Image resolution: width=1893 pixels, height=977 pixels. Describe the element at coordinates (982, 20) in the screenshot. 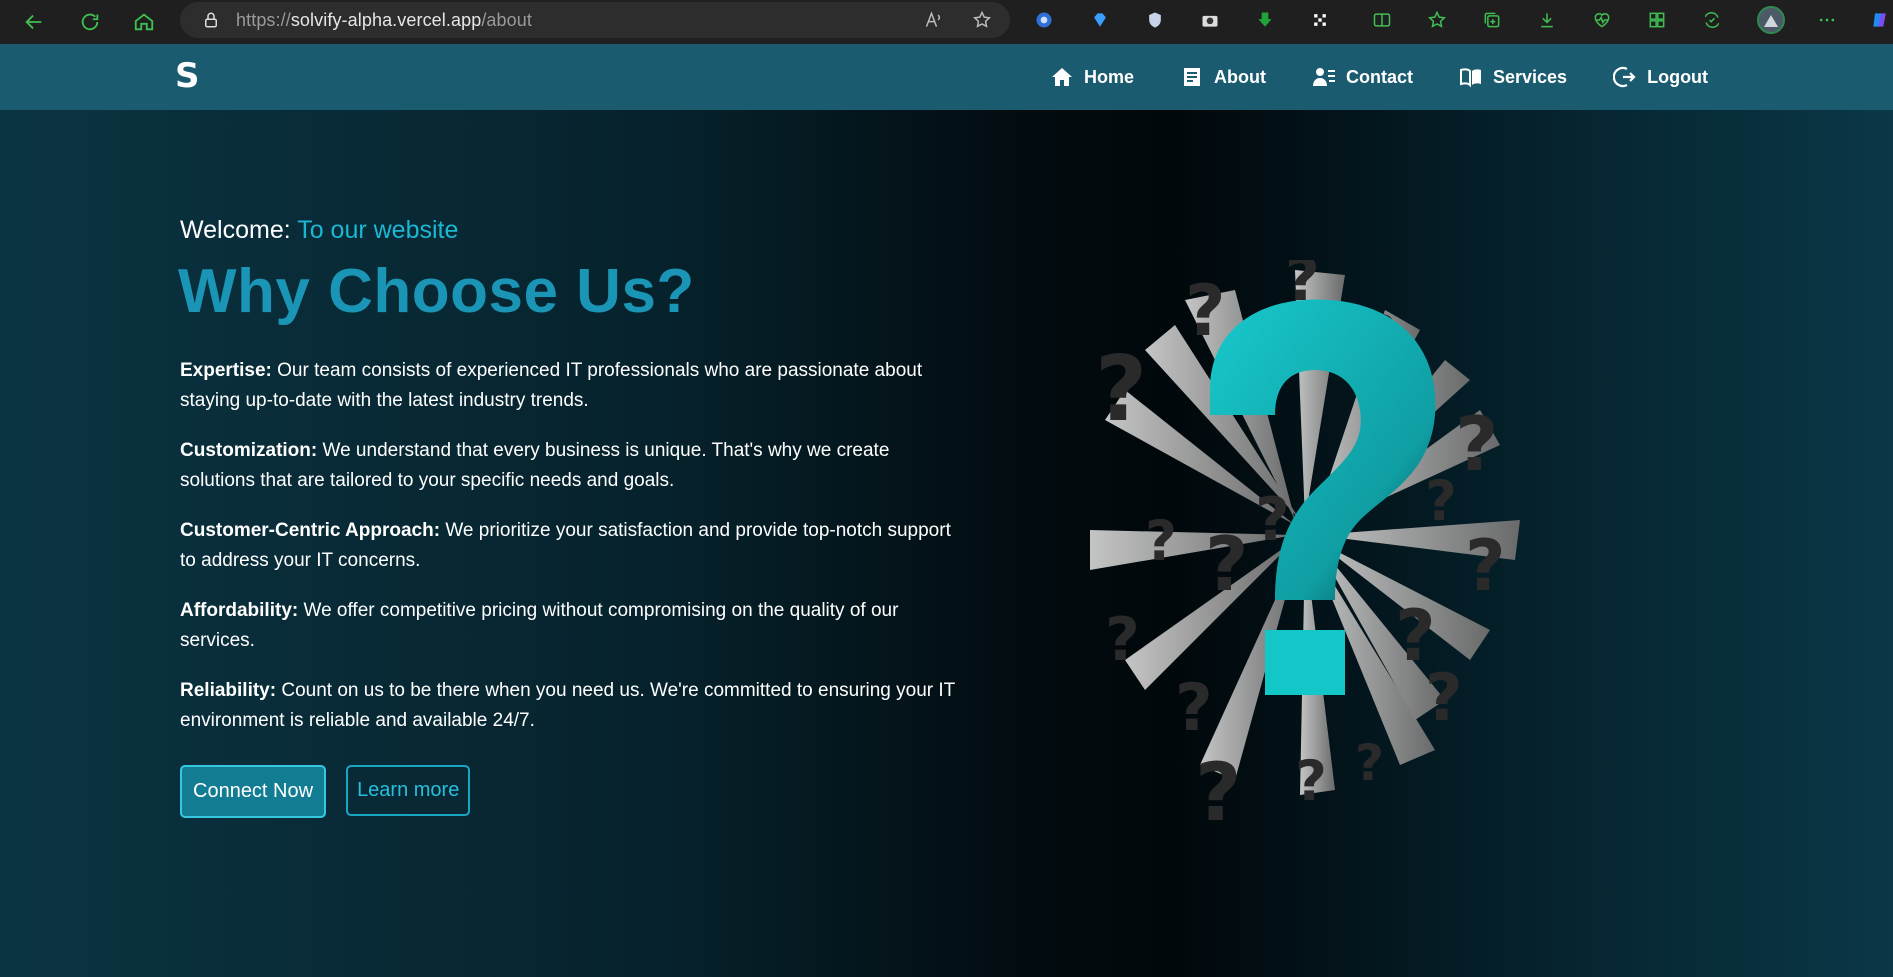

I see `favorite-star-icon` at that location.